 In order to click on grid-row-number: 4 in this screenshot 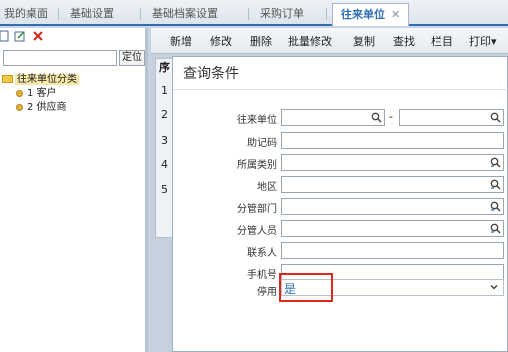, I will do `click(164, 164)`.